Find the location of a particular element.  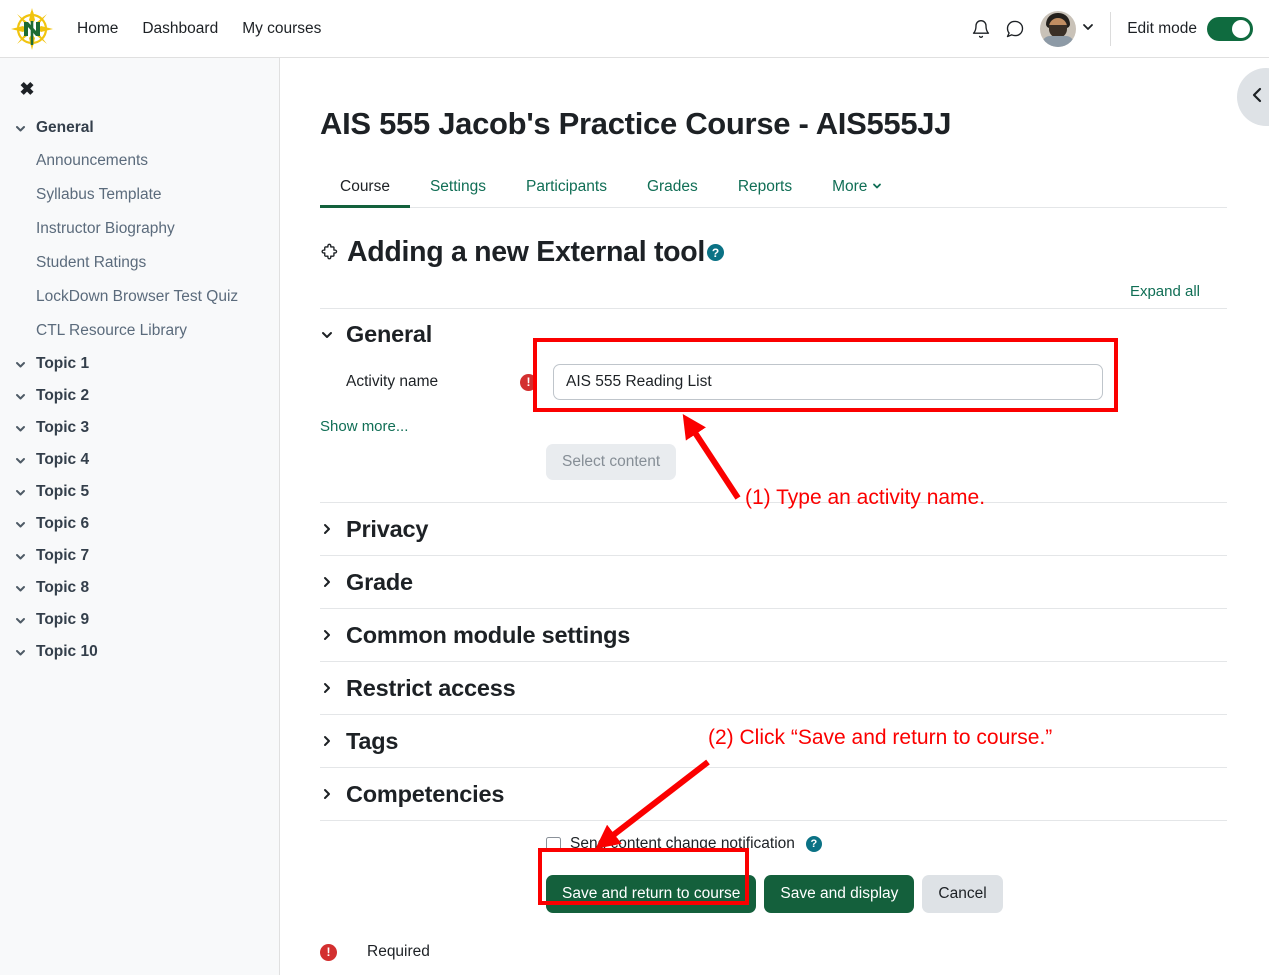

bell-icon is located at coordinates (981, 29).